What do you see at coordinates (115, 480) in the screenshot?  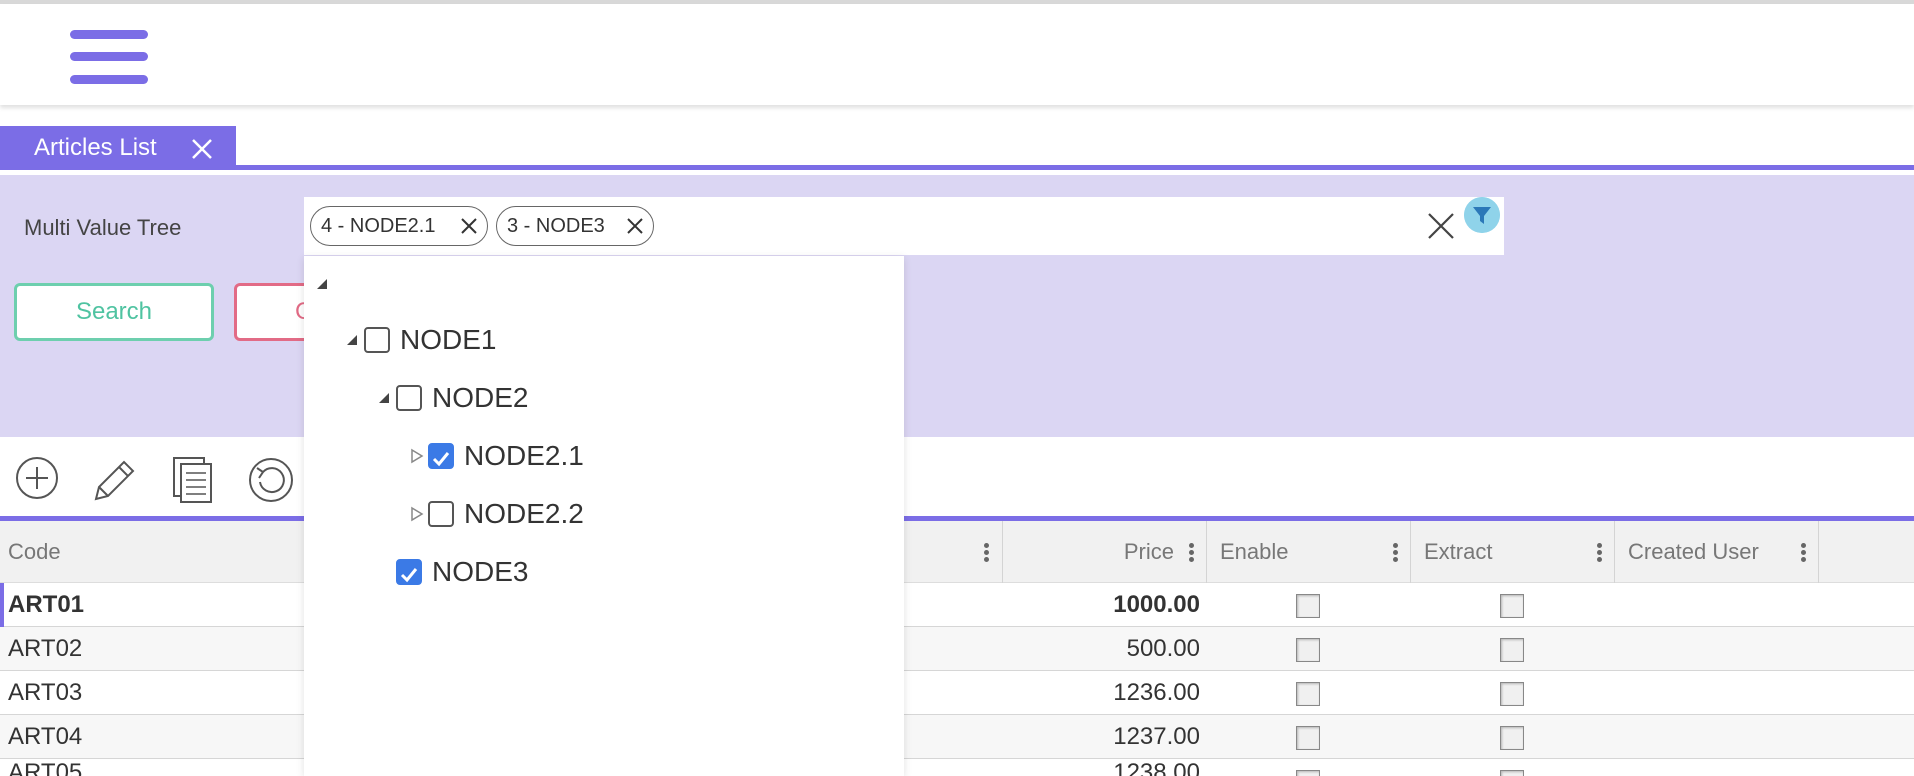 I see `edit-icon` at bounding box center [115, 480].